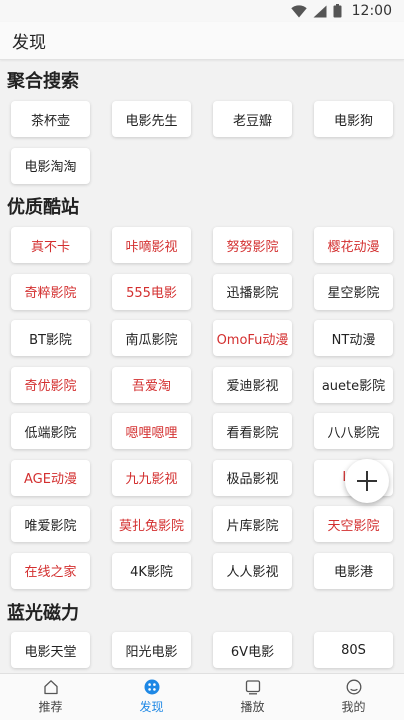  Describe the element at coordinates (50, 291) in the screenshot. I see `site-chip: 奇粹影院` at that location.